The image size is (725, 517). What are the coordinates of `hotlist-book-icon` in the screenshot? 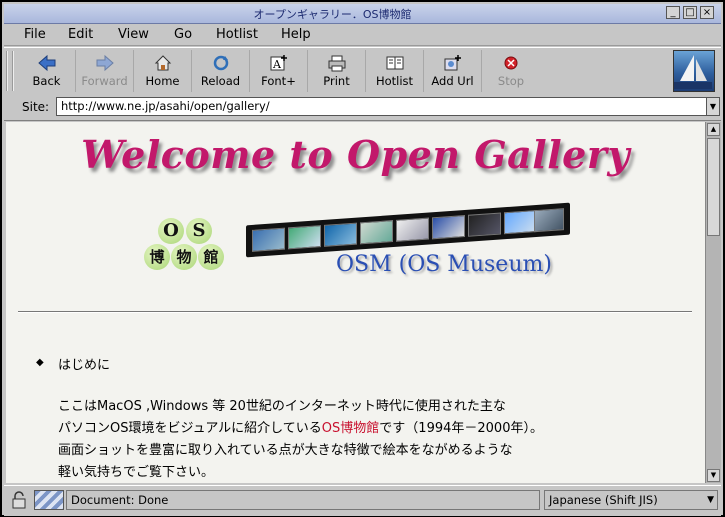 It's located at (394, 63).